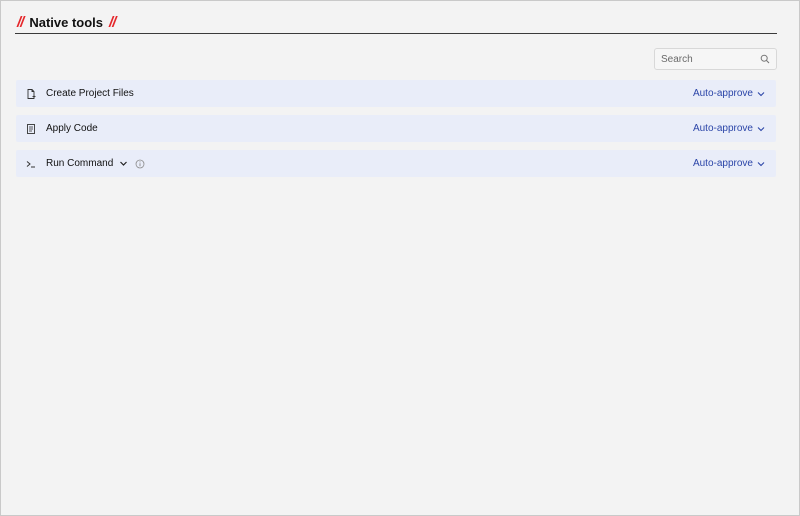  I want to click on tool-label: Apply Code, so click(72, 128).